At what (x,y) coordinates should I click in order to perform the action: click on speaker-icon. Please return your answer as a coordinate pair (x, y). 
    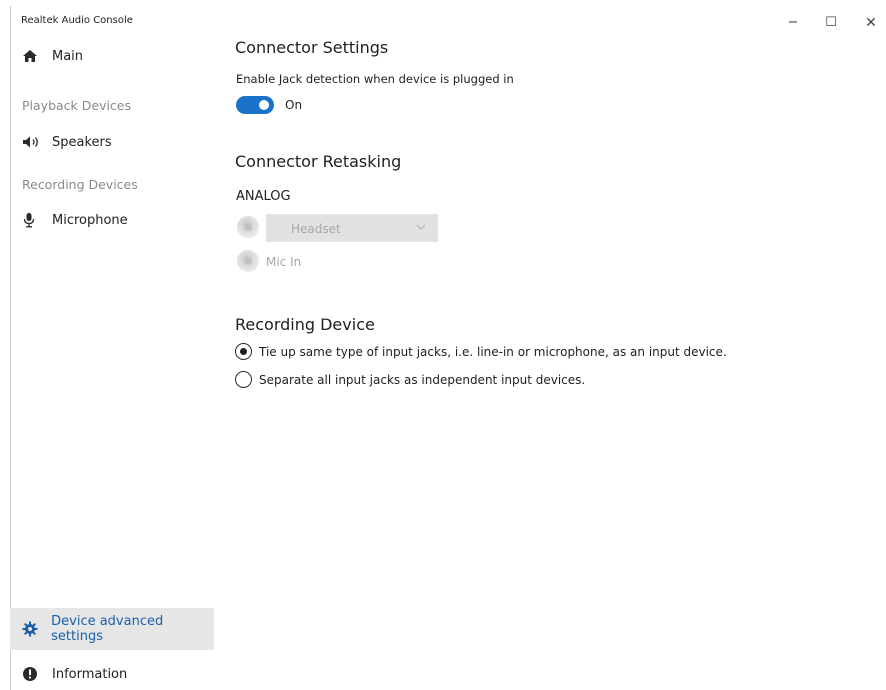
    Looking at the image, I should click on (36, 142).